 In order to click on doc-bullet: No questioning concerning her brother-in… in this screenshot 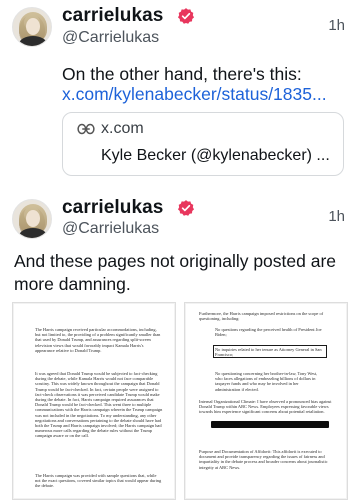, I will do `click(266, 381)`.